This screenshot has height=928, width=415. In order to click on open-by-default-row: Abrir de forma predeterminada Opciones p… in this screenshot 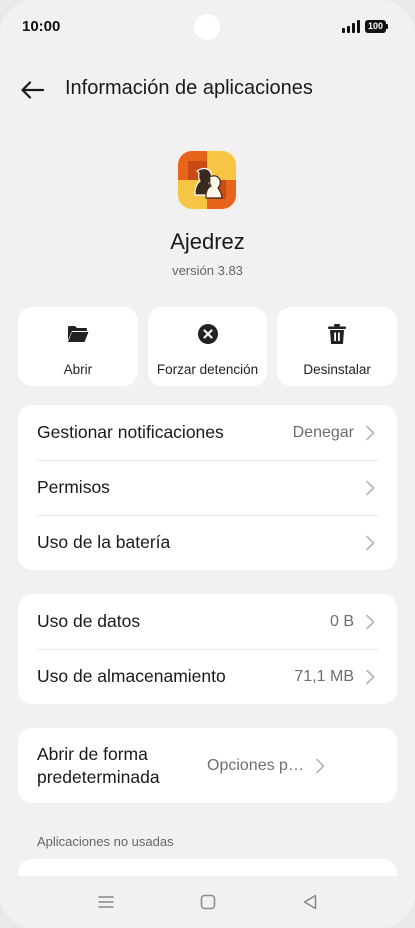, I will do `click(207, 765)`.